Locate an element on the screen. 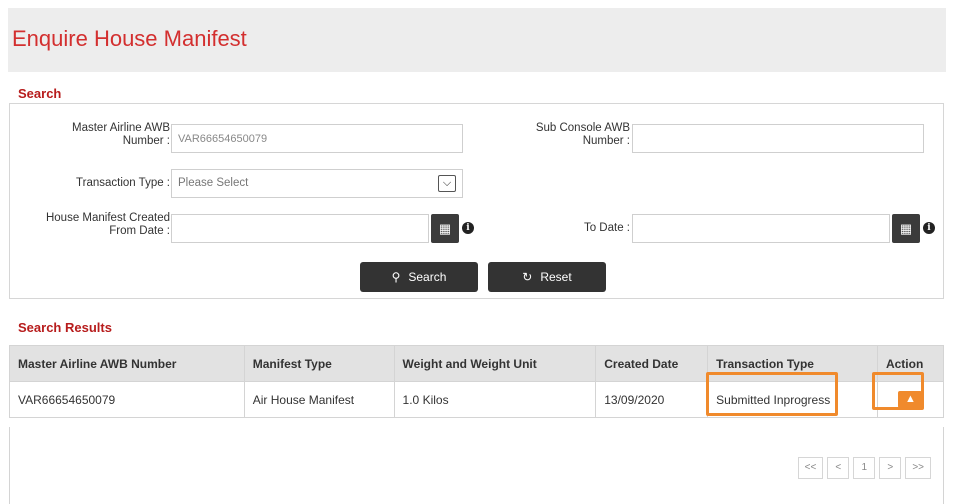 Image resolution: width=954 pixels, height=504 pixels. search-section-title: Search is located at coordinates (40, 93).